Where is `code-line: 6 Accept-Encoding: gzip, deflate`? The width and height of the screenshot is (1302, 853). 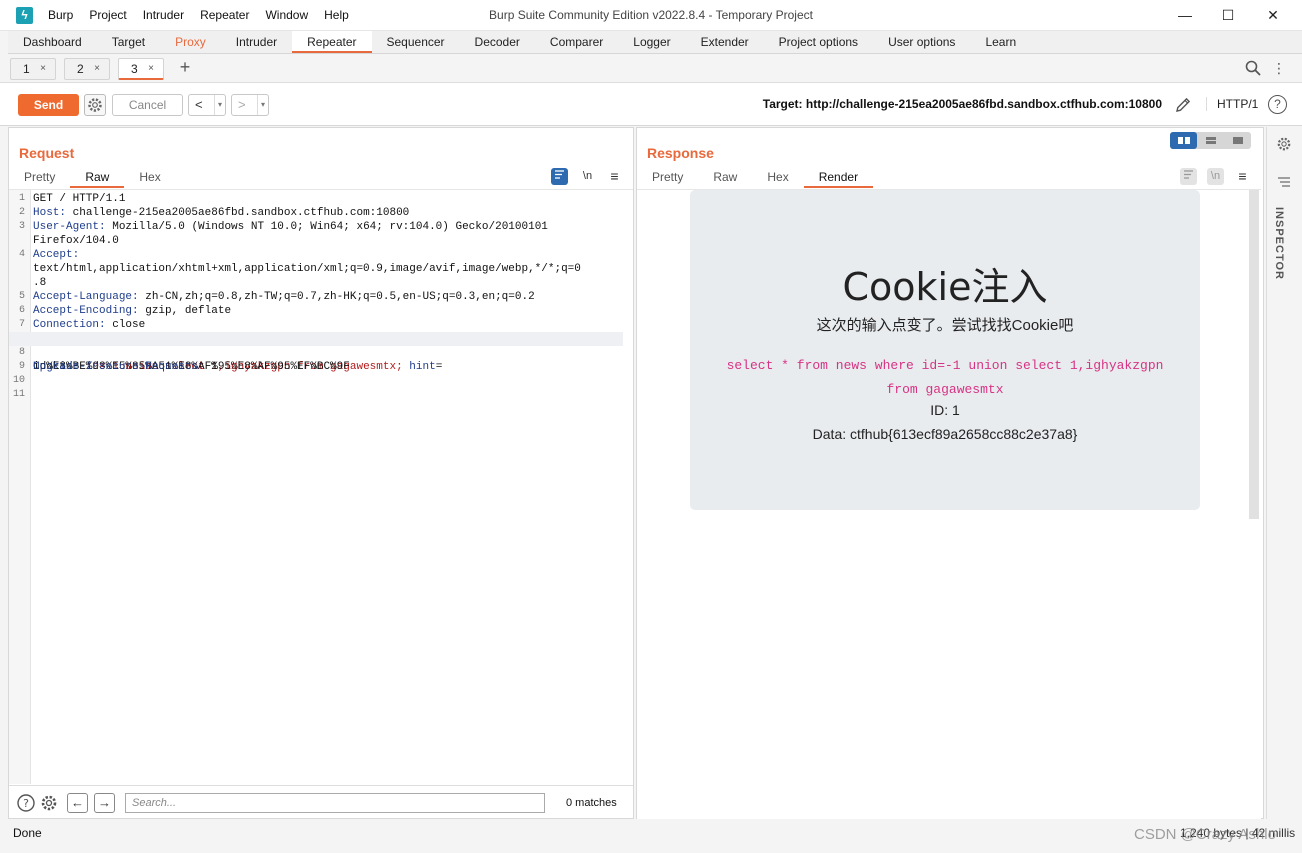 code-line: 6 Accept-Encoding: gzip, deflate is located at coordinates (316, 311).